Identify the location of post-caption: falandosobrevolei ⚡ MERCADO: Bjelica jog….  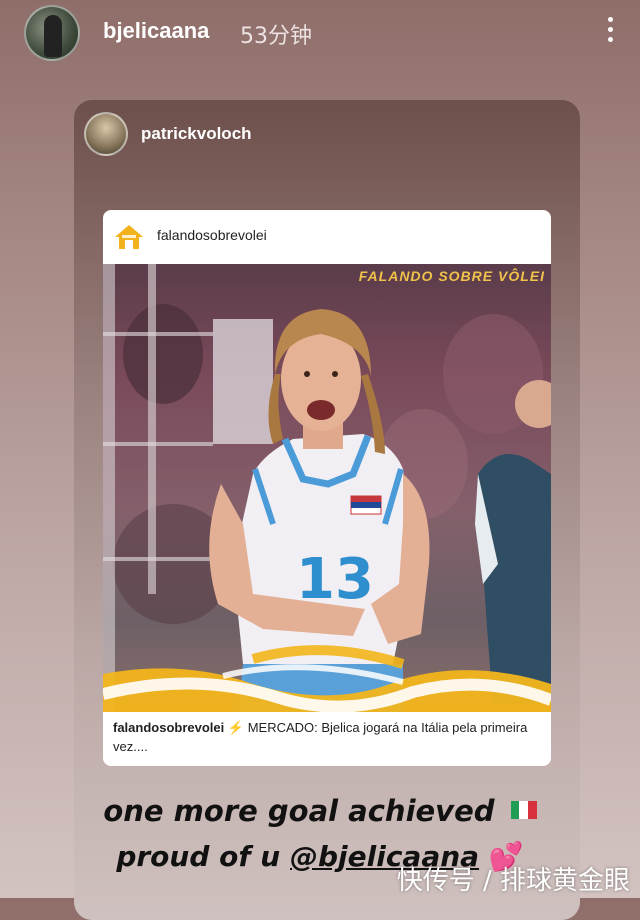
(328, 737).